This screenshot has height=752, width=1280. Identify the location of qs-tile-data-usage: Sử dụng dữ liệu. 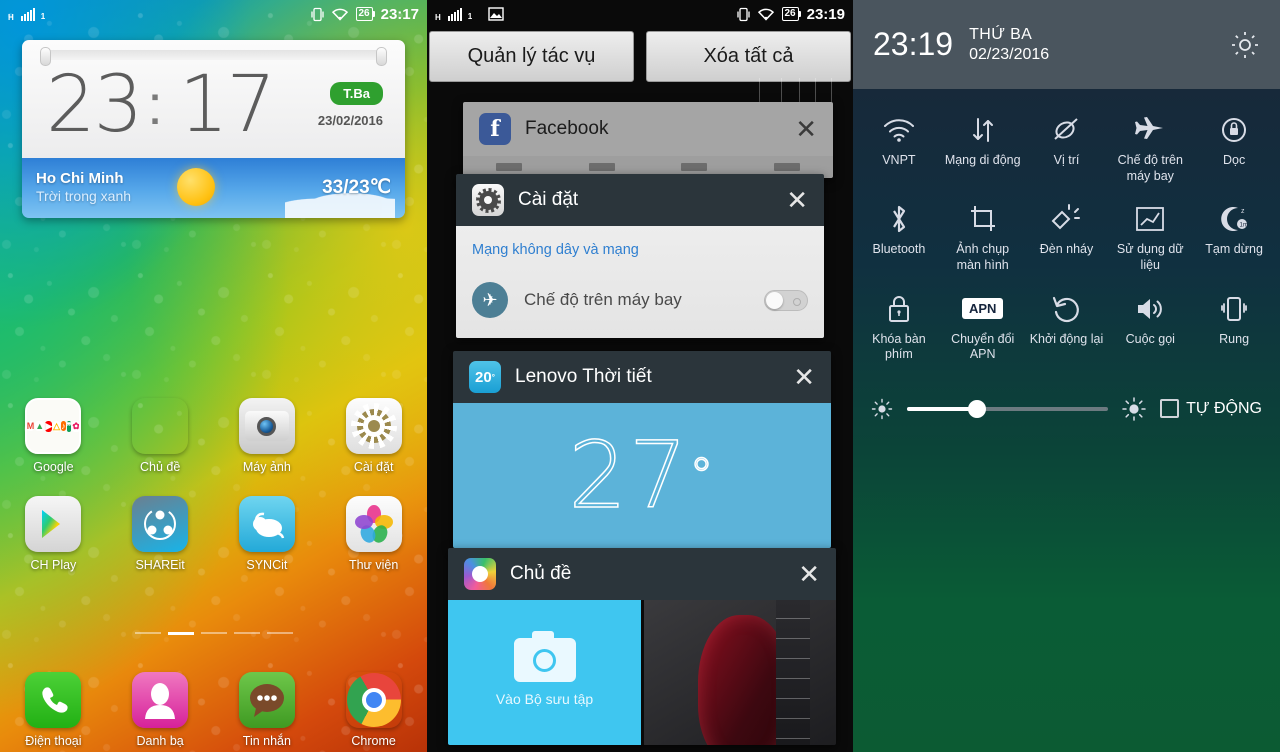
(1150, 238).